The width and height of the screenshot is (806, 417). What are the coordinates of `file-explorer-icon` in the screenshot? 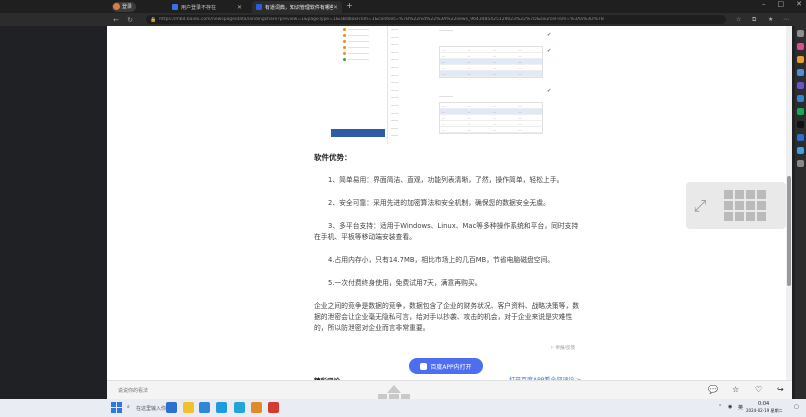 It's located at (188, 407).